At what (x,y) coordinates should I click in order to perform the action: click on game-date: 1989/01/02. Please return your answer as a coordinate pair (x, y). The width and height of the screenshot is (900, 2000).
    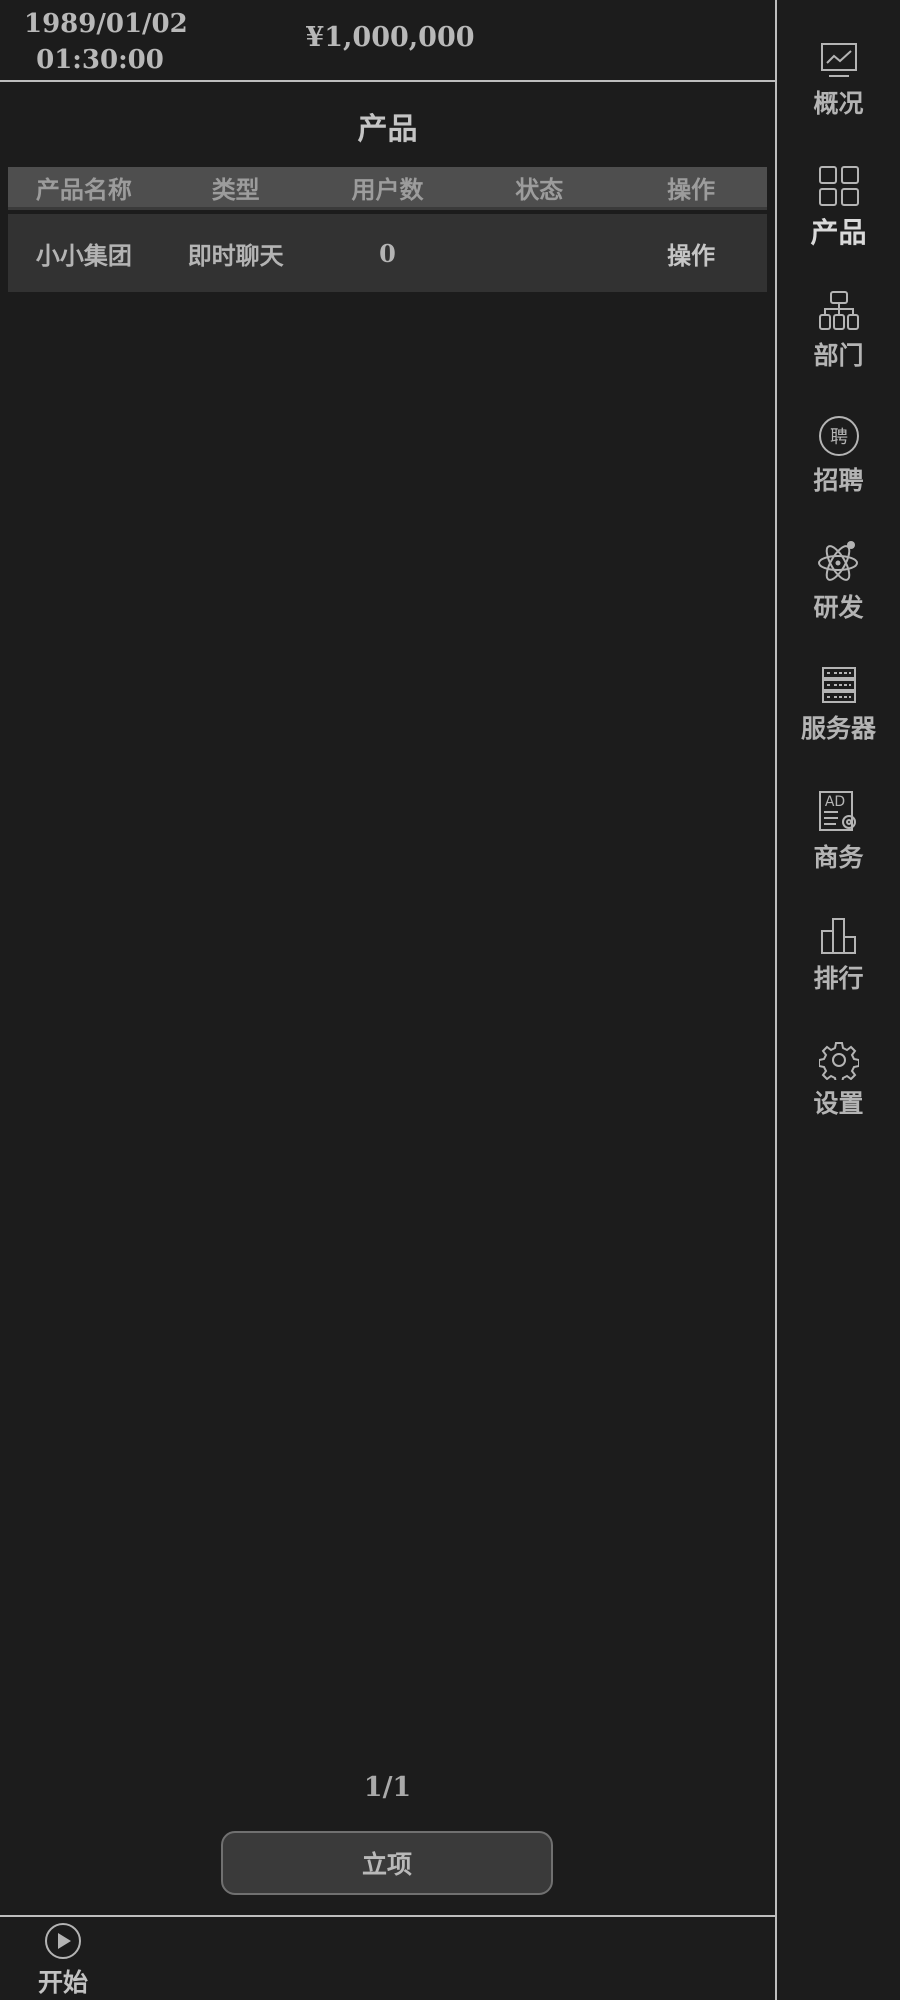
    Looking at the image, I should click on (106, 24).